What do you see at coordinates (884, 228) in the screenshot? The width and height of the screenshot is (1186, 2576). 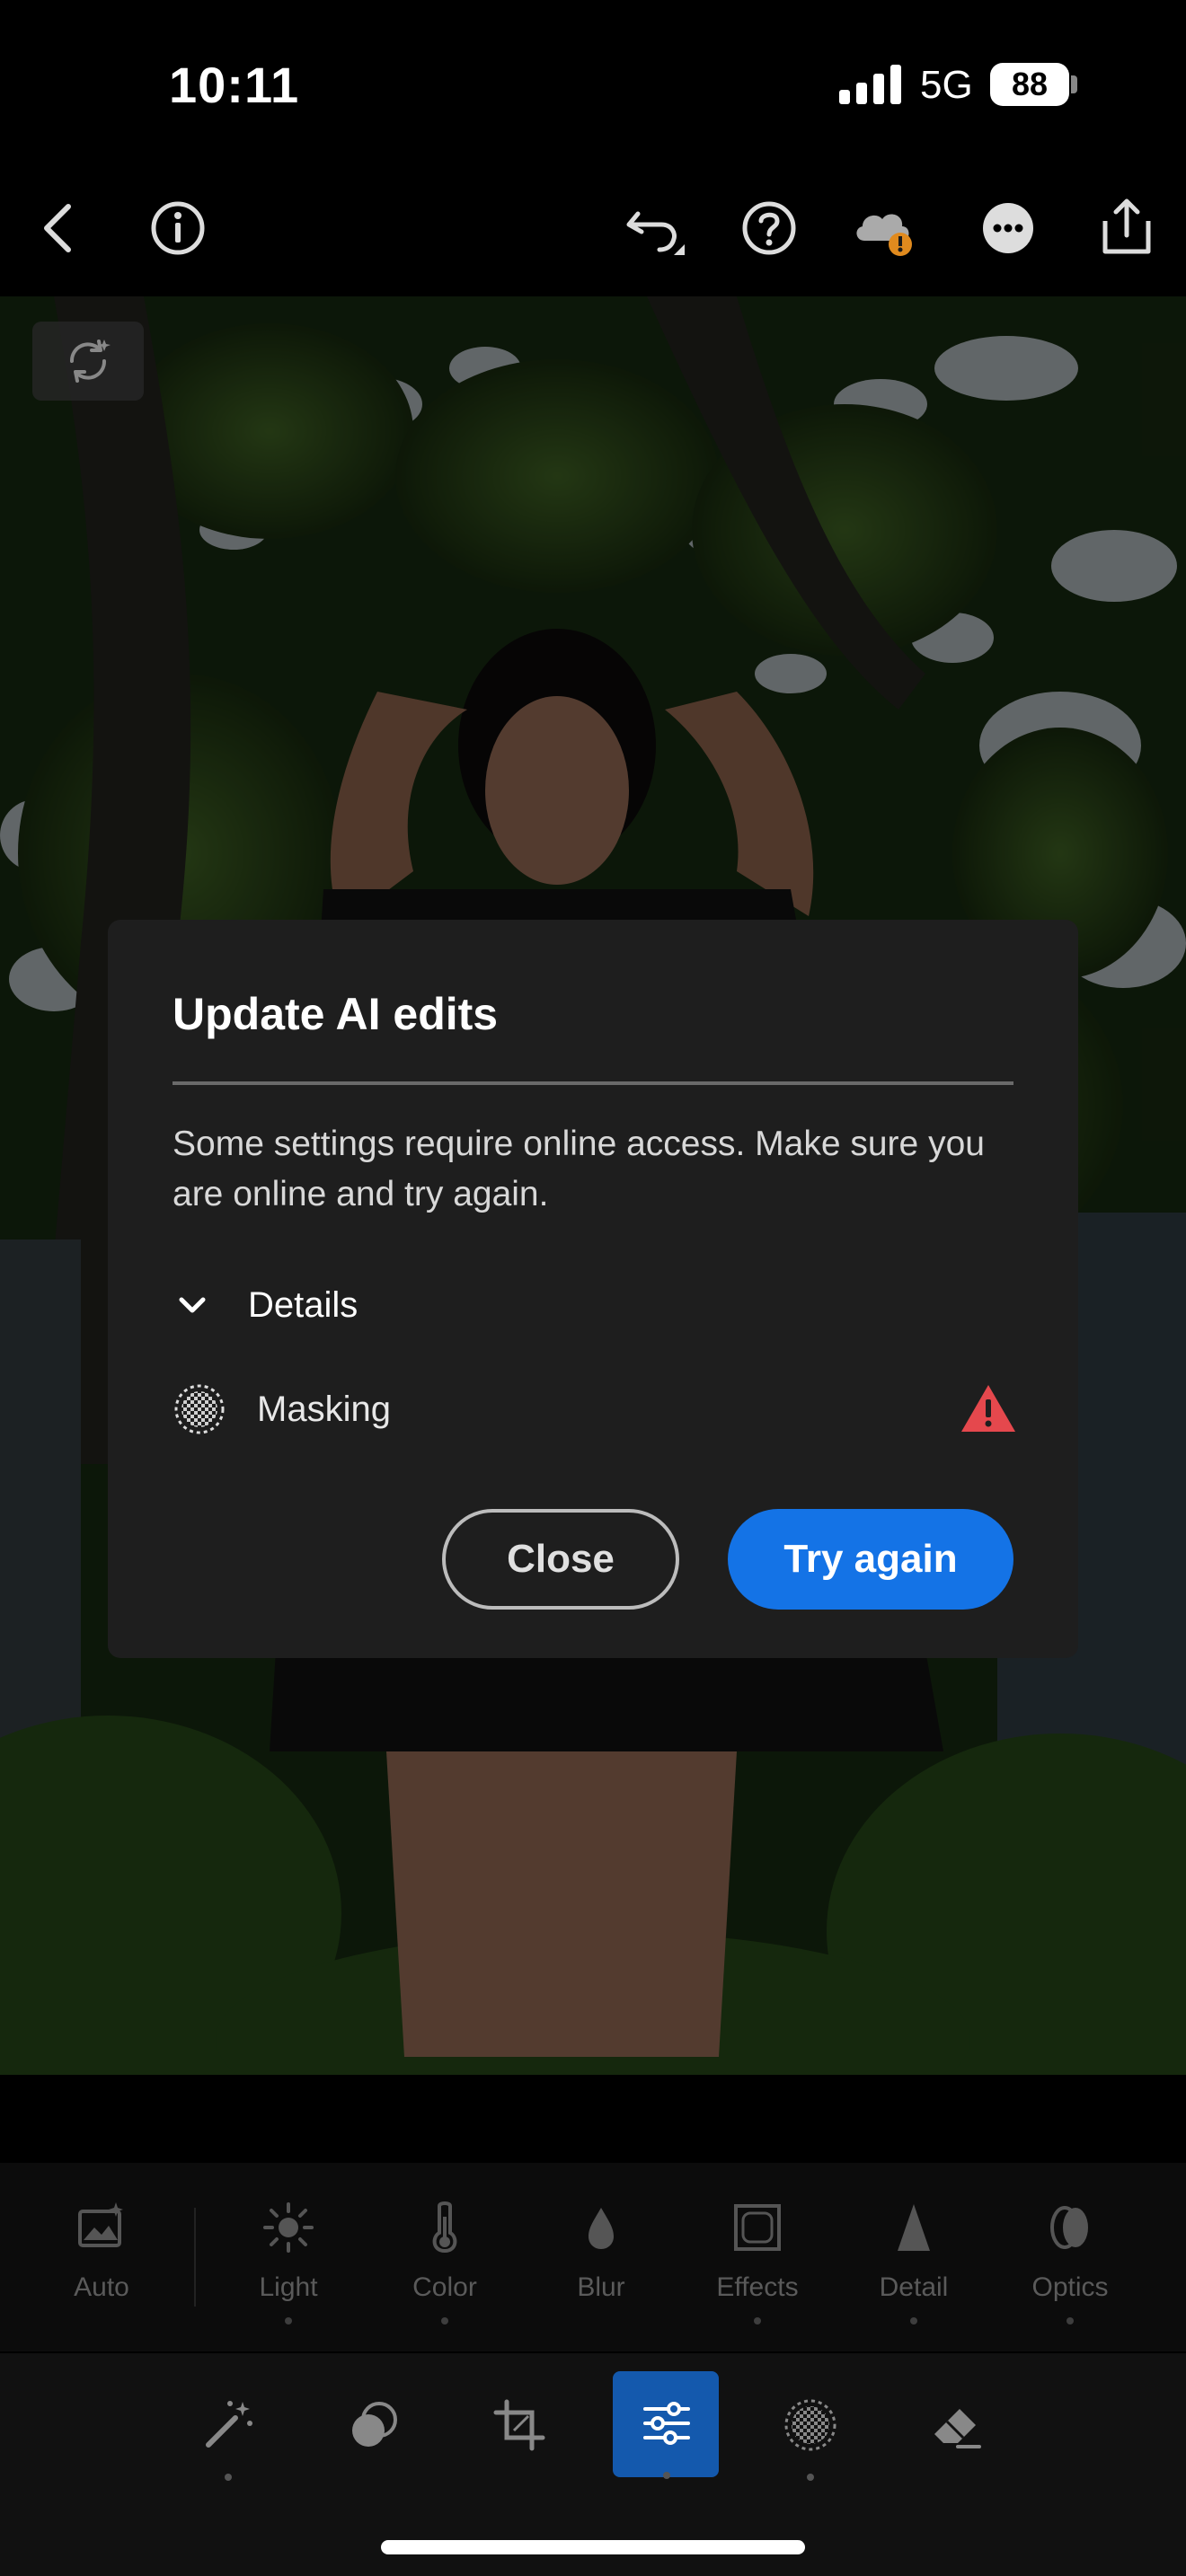 I see `cloud-warning-icon` at bounding box center [884, 228].